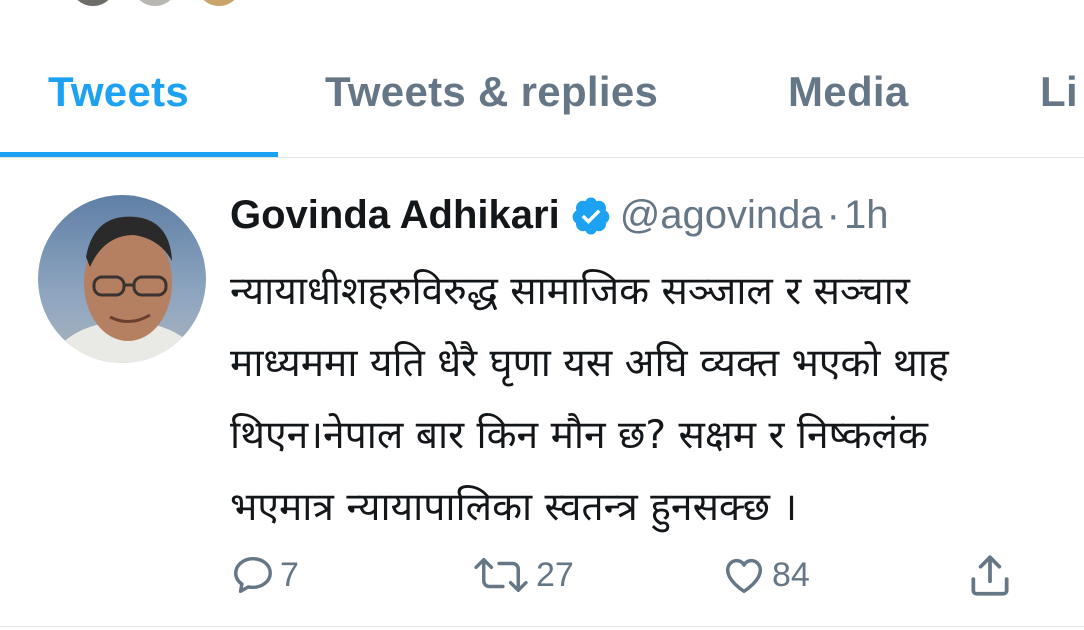  What do you see at coordinates (1059, 92) in the screenshot?
I see `tab-likes: Li` at bounding box center [1059, 92].